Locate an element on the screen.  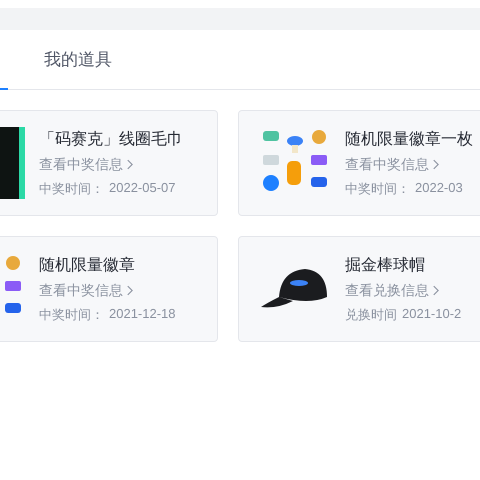
prize-title: 随机限量徽章一枚 is located at coordinates (409, 139).